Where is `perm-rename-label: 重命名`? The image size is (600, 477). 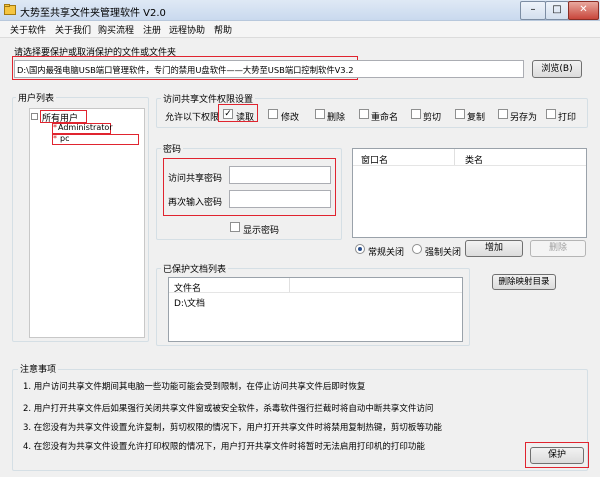 perm-rename-label: 重命名 is located at coordinates (385, 118).